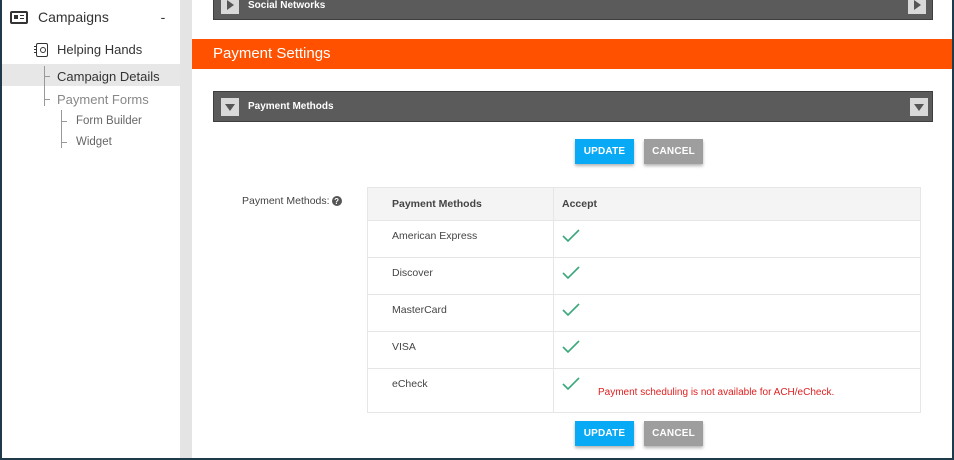 This screenshot has width=954, height=460. What do you see at coordinates (186, 230) in the screenshot?
I see `sidebar-divider` at bounding box center [186, 230].